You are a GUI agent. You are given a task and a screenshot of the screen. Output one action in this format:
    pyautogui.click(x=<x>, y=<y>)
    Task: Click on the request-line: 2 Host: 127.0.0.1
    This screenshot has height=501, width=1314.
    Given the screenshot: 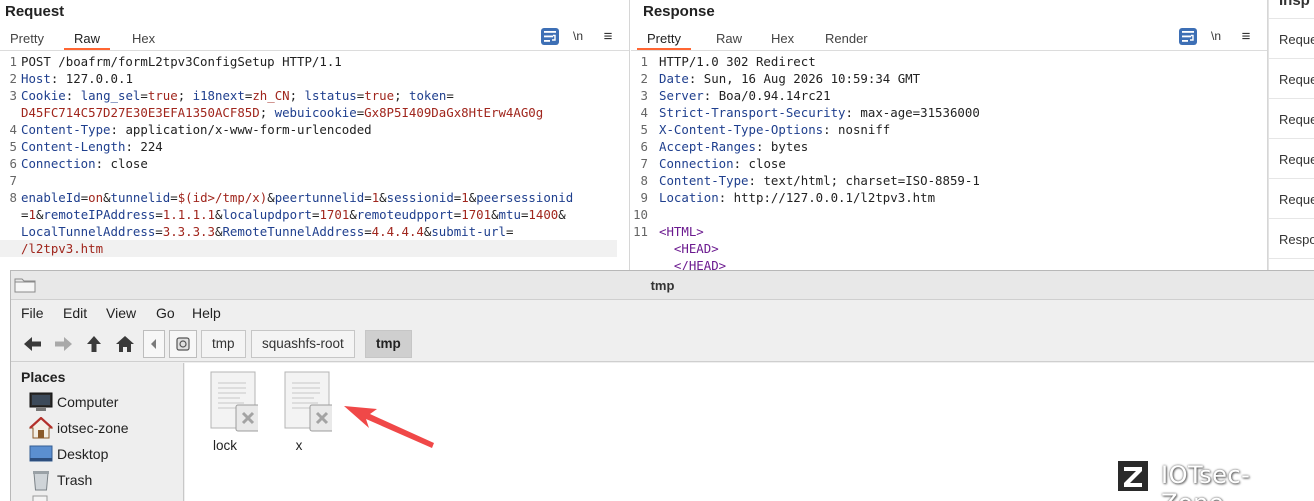 What is the action you would take?
    pyautogui.click(x=71, y=78)
    